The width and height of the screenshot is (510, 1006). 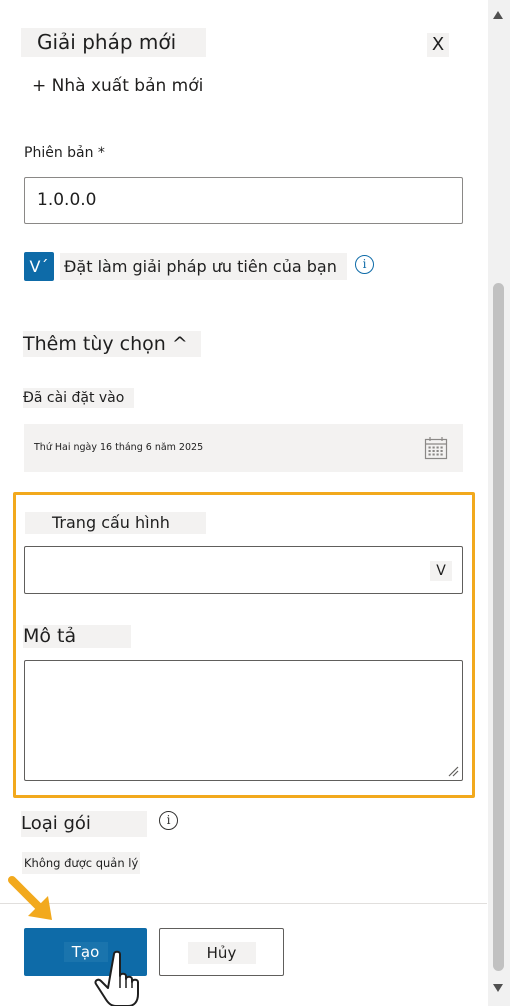 I want to click on more-options-toggle: Thêm tùy chọn ^, so click(x=112, y=344).